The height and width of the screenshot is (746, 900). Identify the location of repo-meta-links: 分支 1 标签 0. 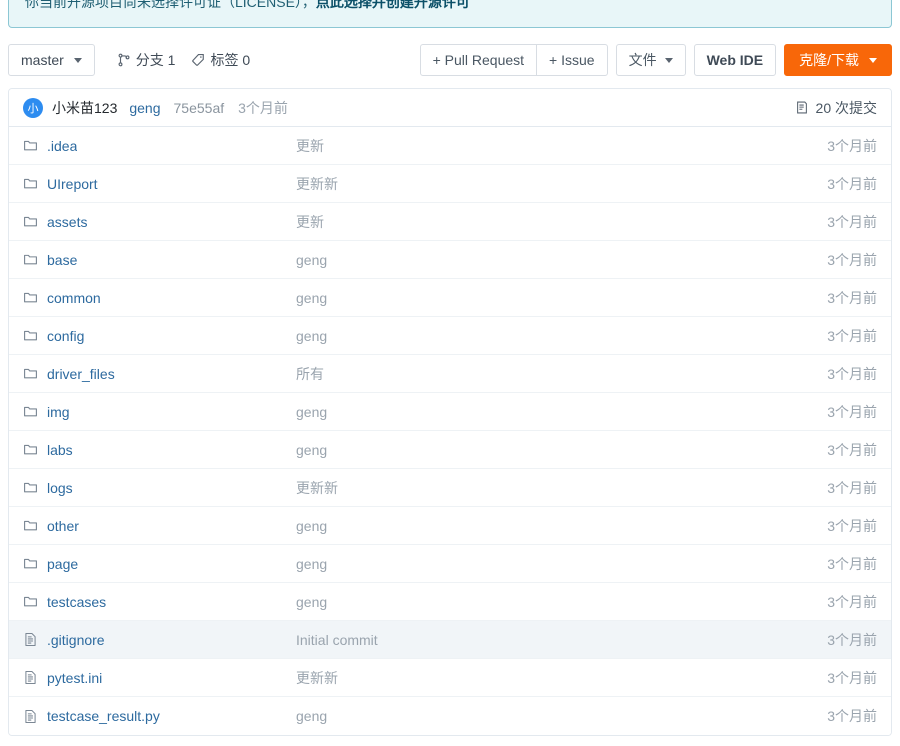
(183, 60).